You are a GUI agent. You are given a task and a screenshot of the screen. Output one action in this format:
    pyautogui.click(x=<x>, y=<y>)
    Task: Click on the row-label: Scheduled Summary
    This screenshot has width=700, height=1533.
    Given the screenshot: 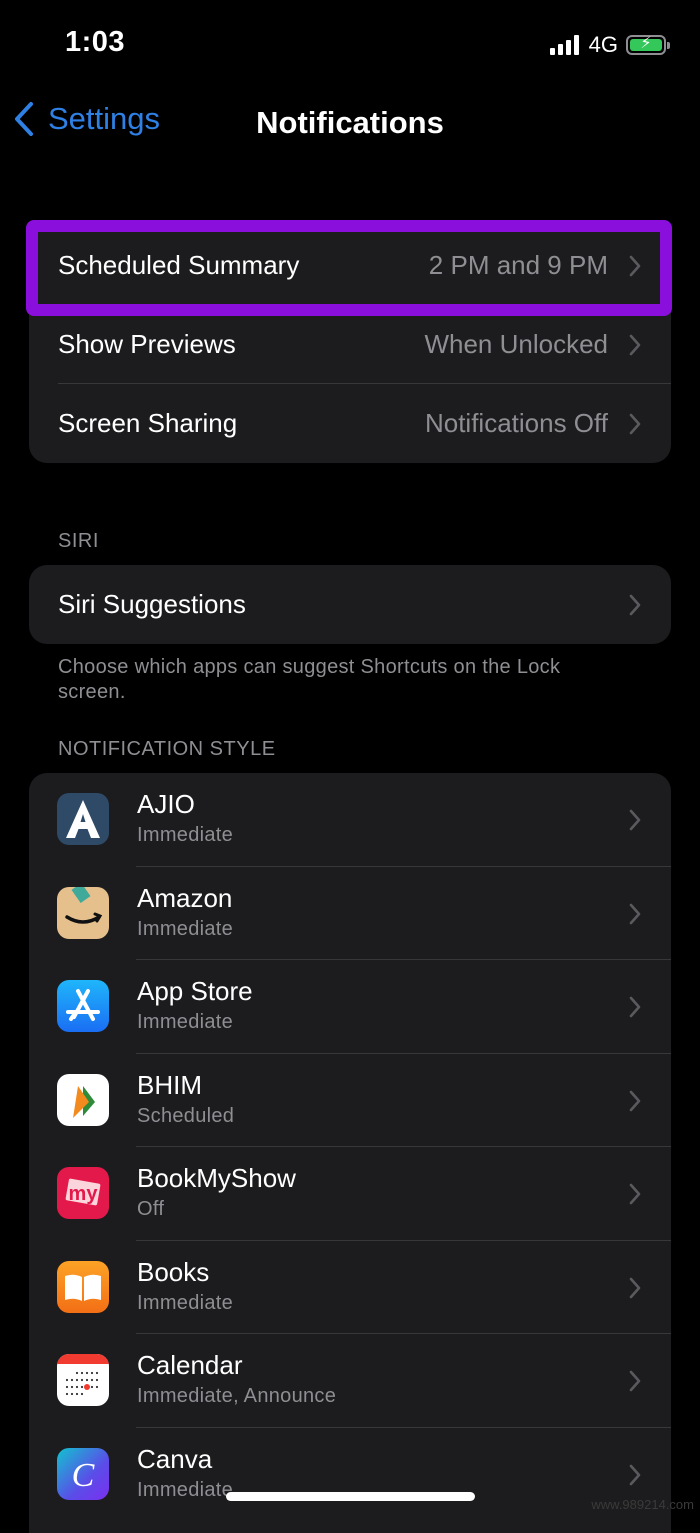 What is the action you would take?
    pyautogui.click(x=179, y=265)
    